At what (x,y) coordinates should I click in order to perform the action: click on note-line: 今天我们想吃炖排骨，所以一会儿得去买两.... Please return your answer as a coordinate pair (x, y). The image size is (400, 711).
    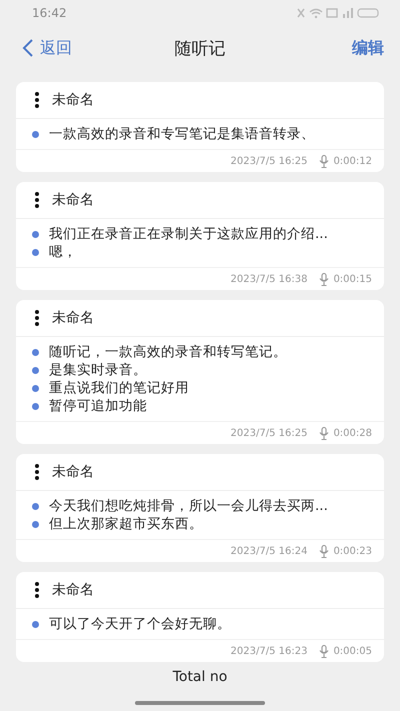
    Looking at the image, I should click on (188, 506).